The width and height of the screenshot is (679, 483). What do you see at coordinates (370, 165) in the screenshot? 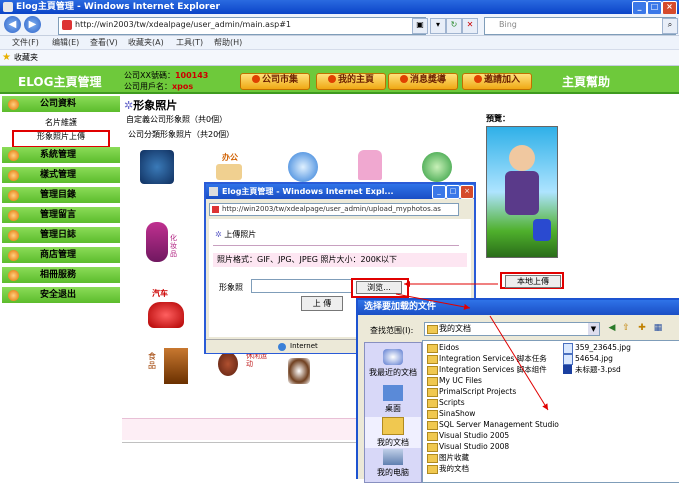
I see `thumb-shirt` at bounding box center [370, 165].